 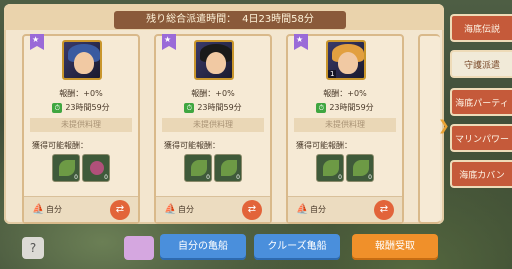 I want to click on my-boat-button: 自分の亀船, so click(x=203, y=247).